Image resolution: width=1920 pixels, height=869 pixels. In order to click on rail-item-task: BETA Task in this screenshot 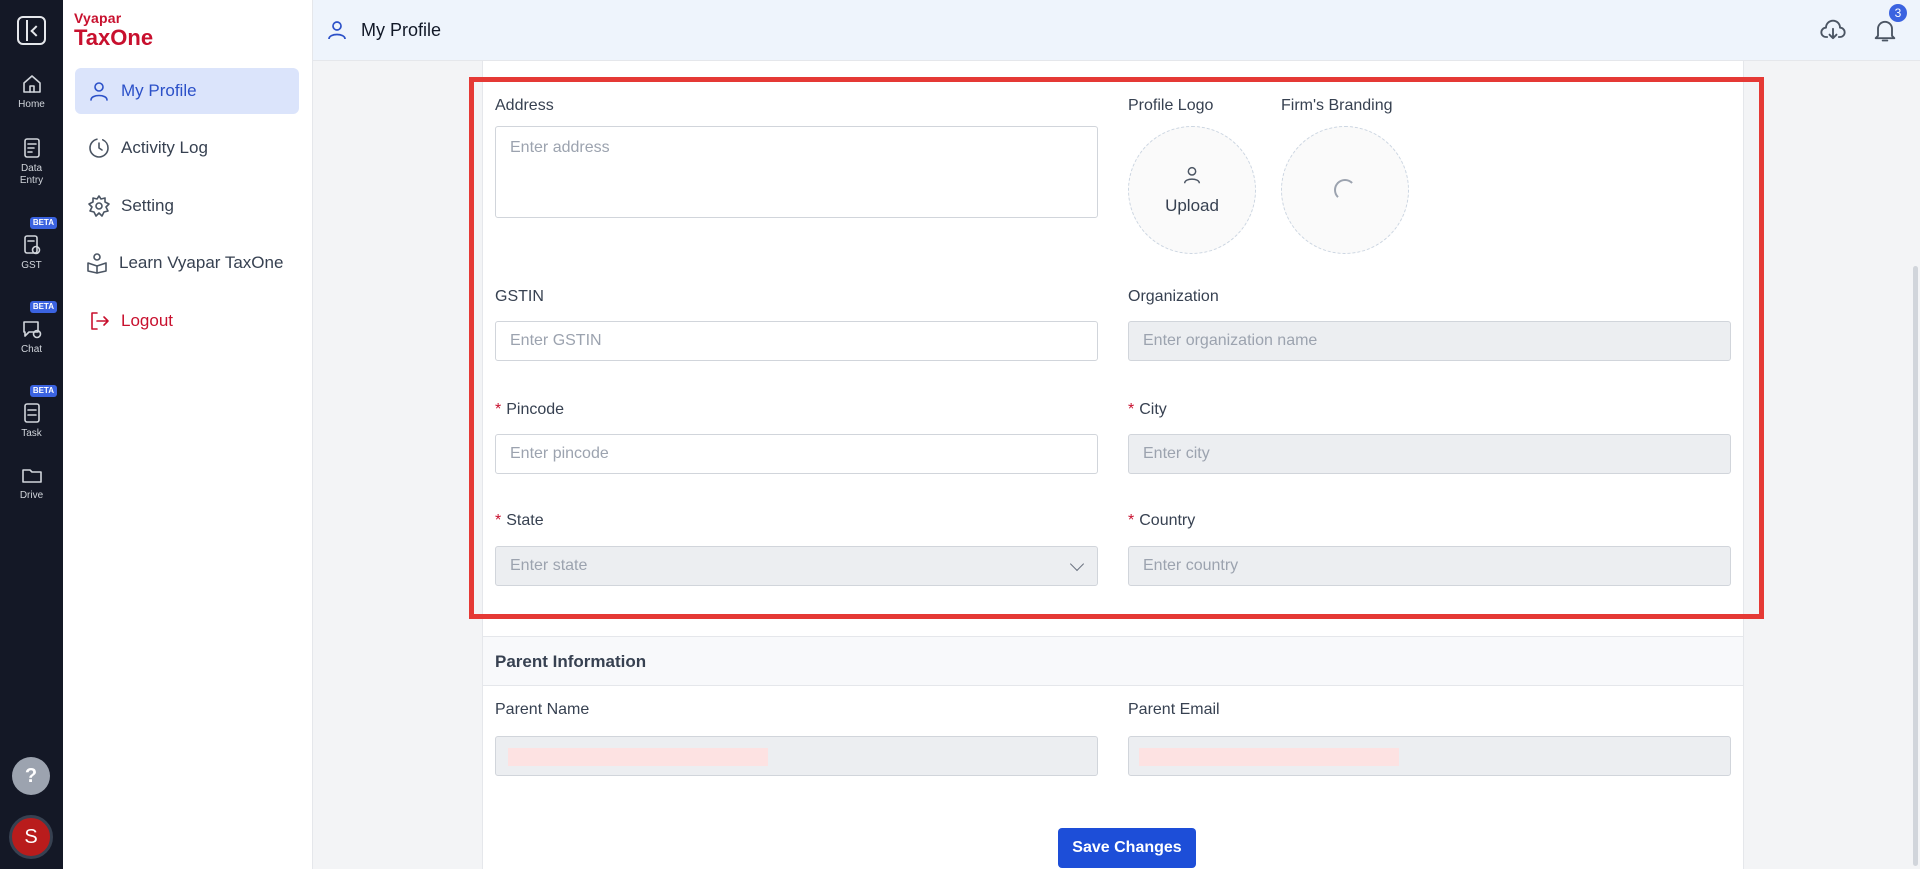, I will do `click(31, 412)`.